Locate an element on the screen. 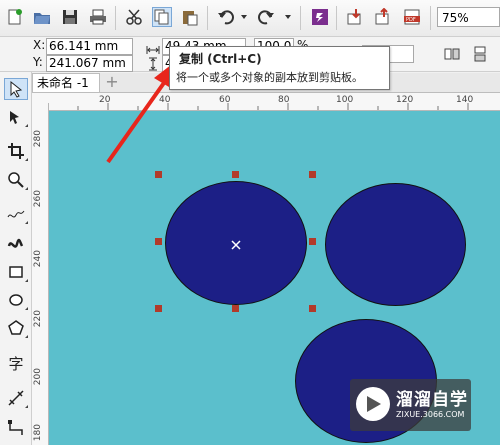 This screenshot has width=500, height=445. print-icon is located at coordinates (98, 17).